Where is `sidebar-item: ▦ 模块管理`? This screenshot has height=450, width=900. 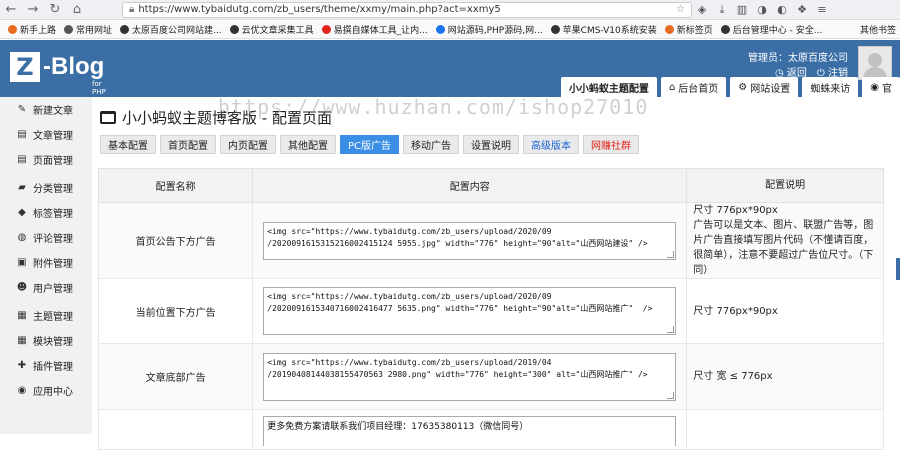 sidebar-item: ▦ 模块管理 is located at coordinates (46, 340).